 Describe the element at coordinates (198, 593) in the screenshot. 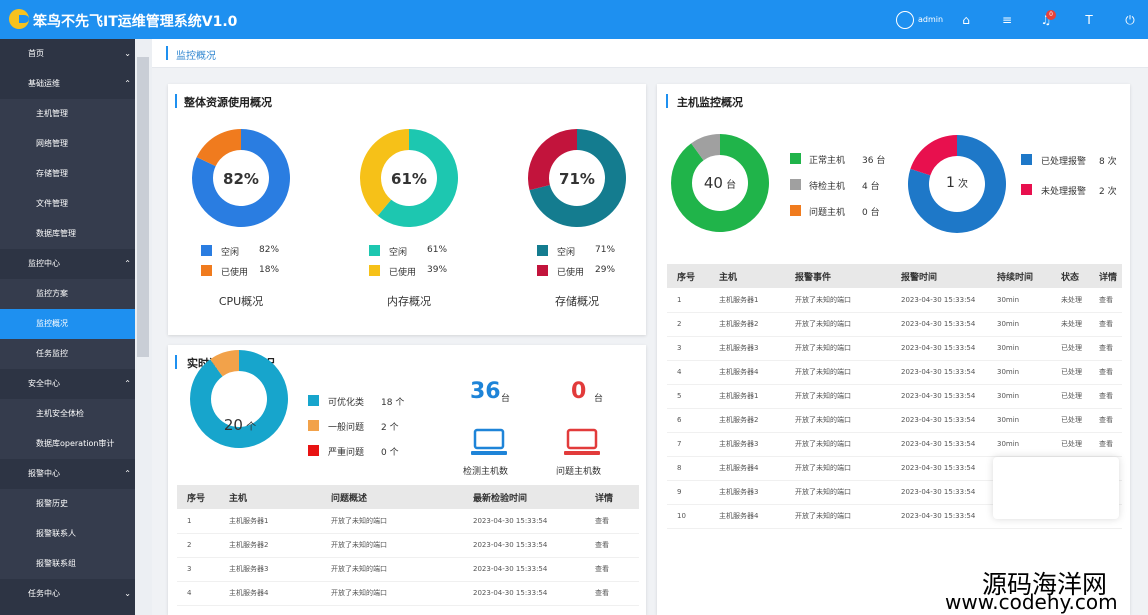

I see `table-cell: 4` at that location.